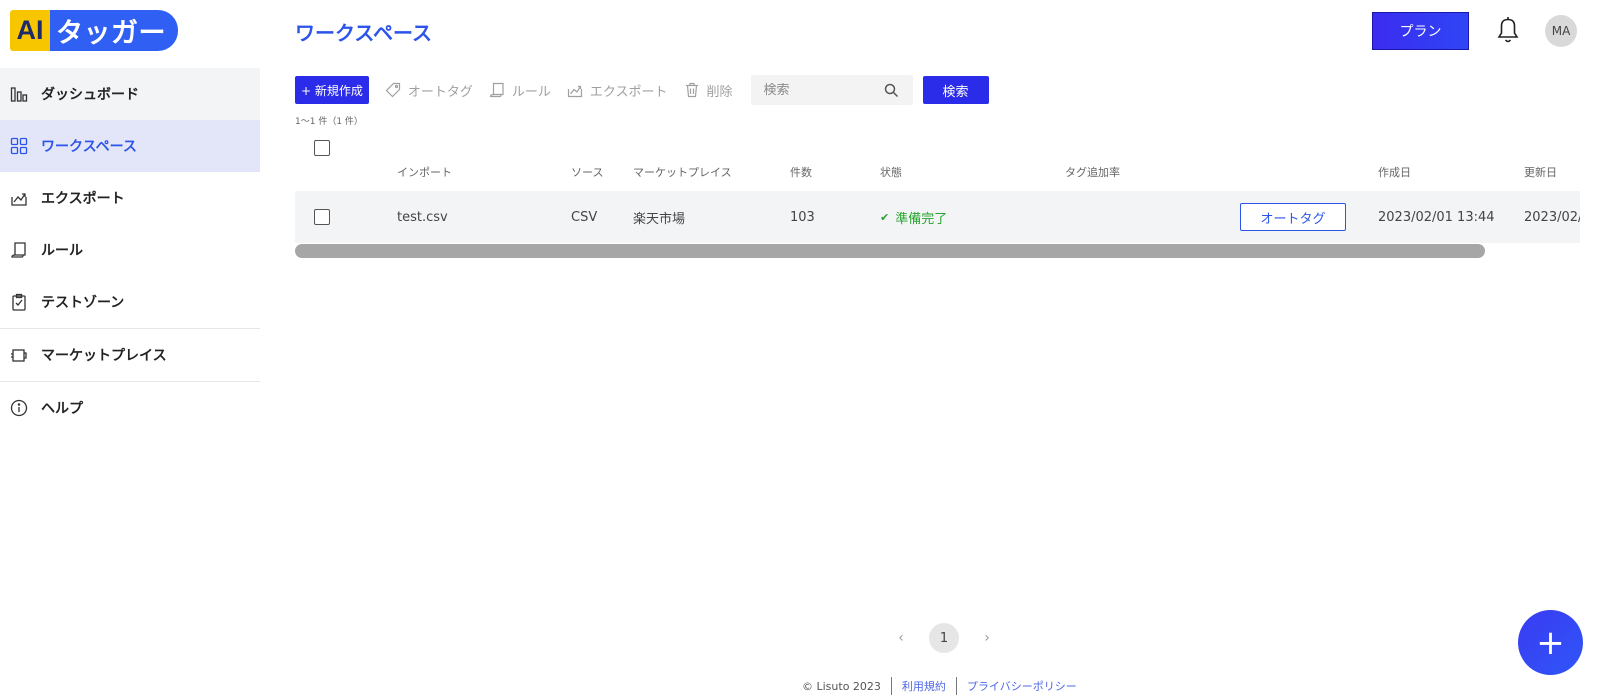  I want to click on column-header-count: 件数, so click(801, 172).